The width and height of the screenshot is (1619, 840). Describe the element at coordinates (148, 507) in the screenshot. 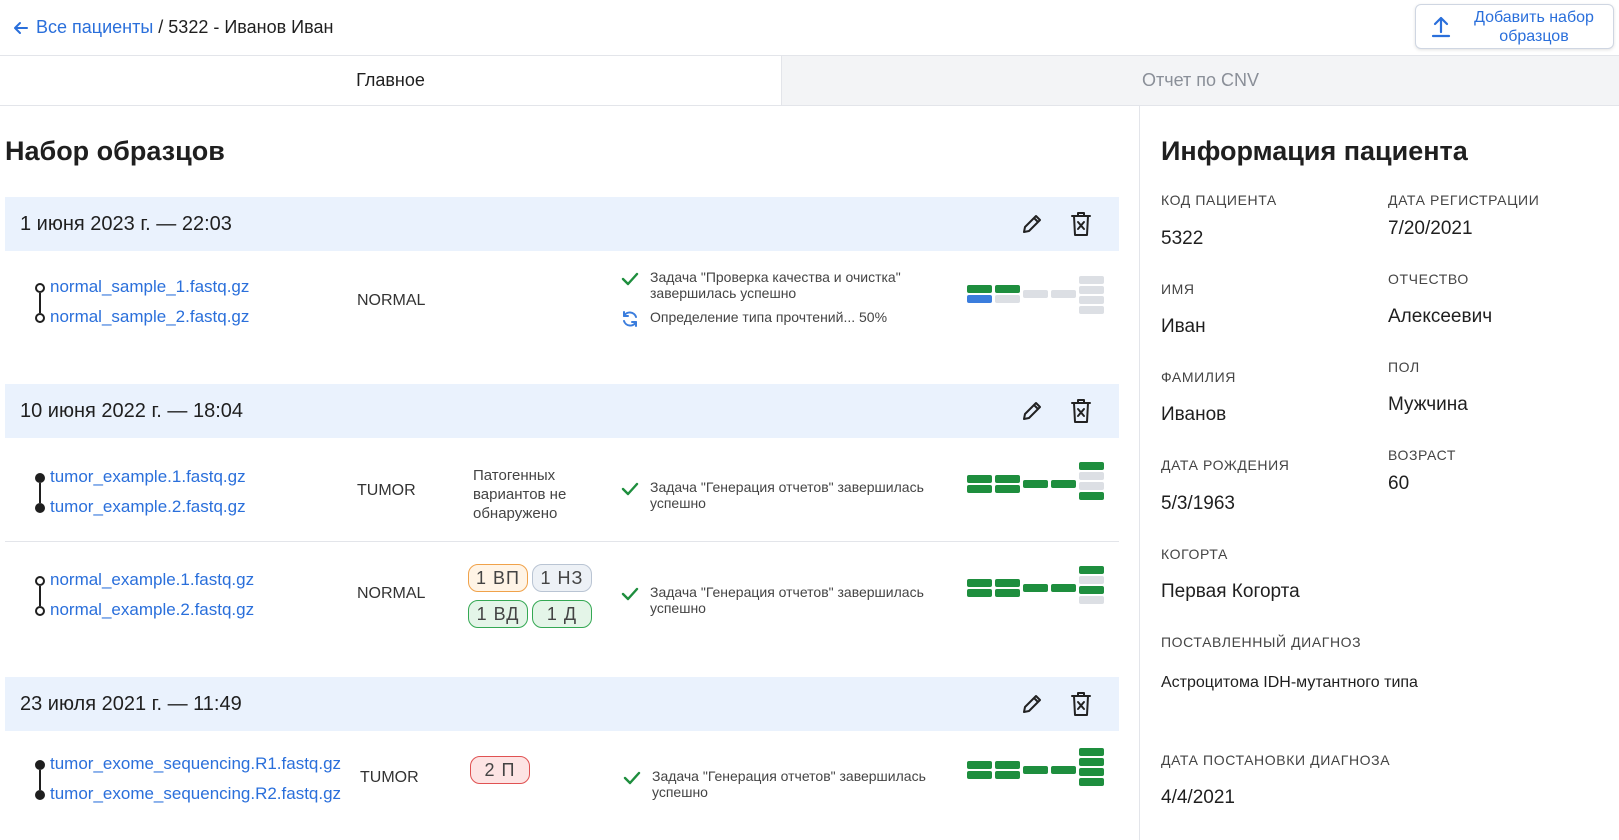

I see `file-link: tumor_example.2.fastq.gz` at that location.